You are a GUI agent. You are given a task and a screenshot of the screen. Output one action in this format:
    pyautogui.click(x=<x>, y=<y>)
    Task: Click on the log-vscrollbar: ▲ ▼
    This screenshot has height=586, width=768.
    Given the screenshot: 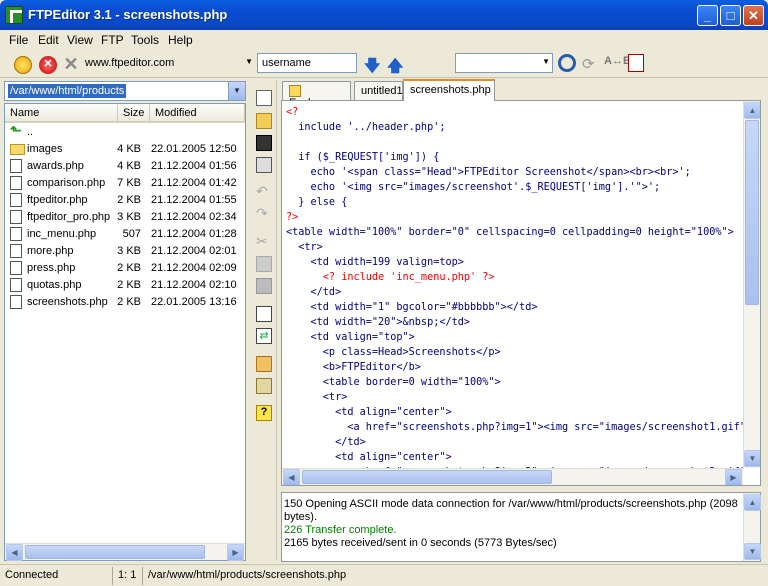 What is the action you would take?
    pyautogui.click(x=752, y=527)
    